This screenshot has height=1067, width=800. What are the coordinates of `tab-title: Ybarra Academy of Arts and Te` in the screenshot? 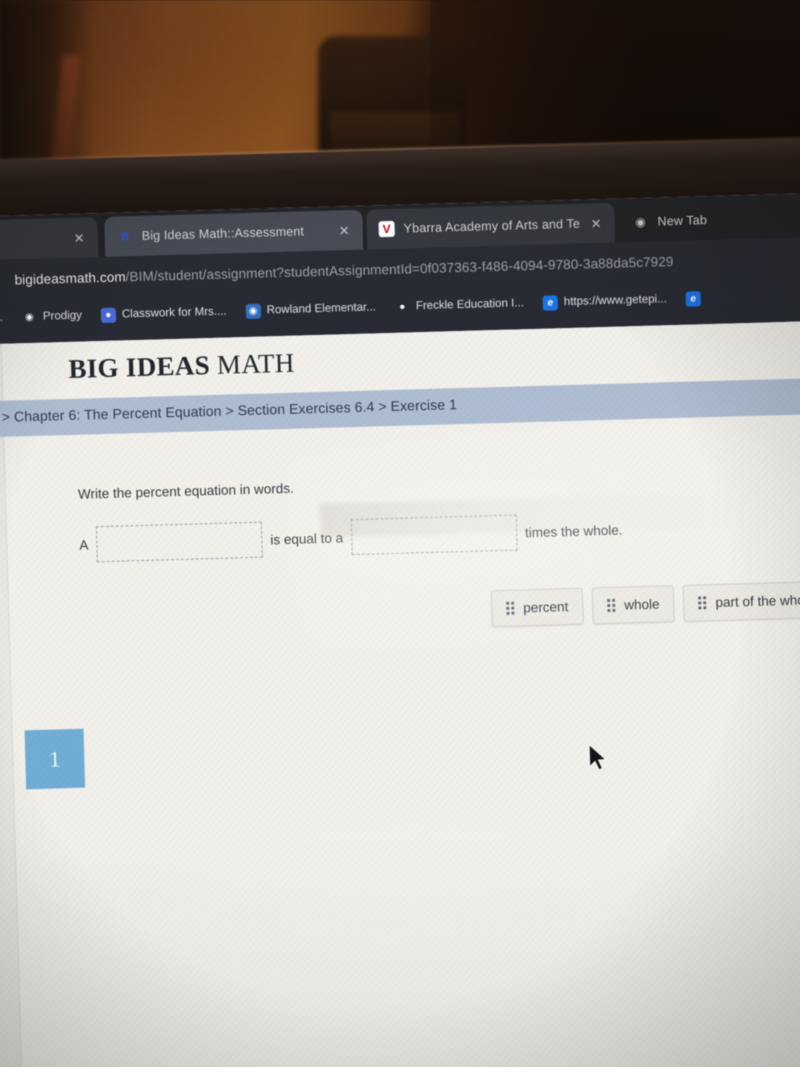 It's located at (492, 226).